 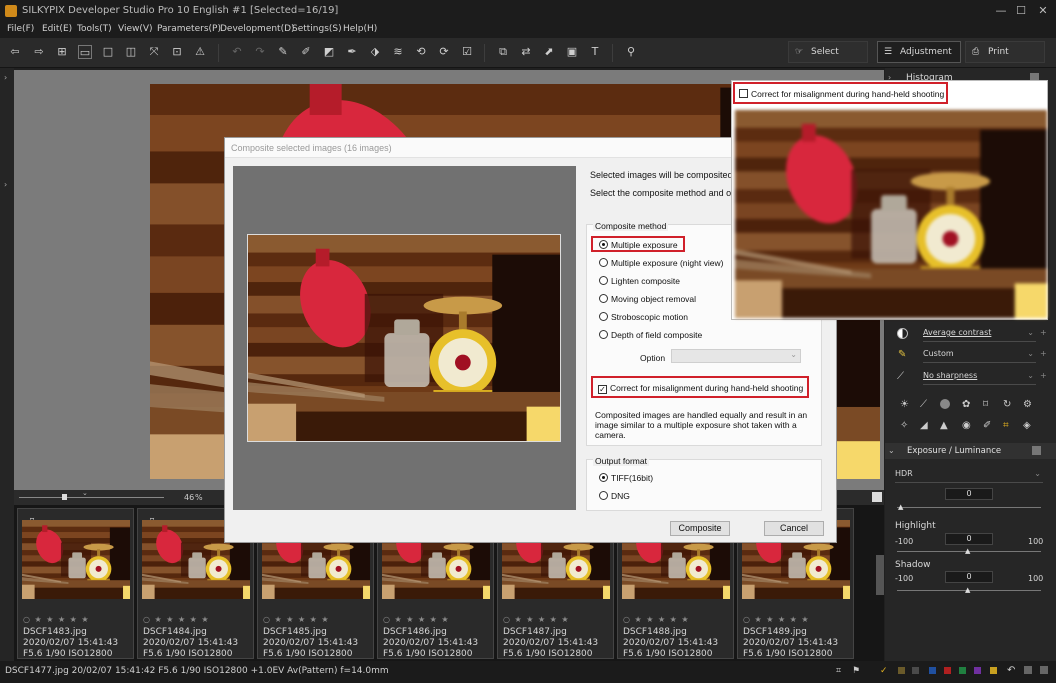 I want to click on zoom-slider-thumb, so click(x=64, y=497).